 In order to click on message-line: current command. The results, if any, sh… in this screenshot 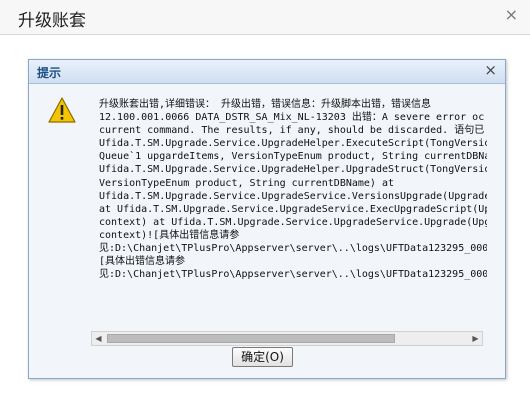, I will do `click(292, 131)`.